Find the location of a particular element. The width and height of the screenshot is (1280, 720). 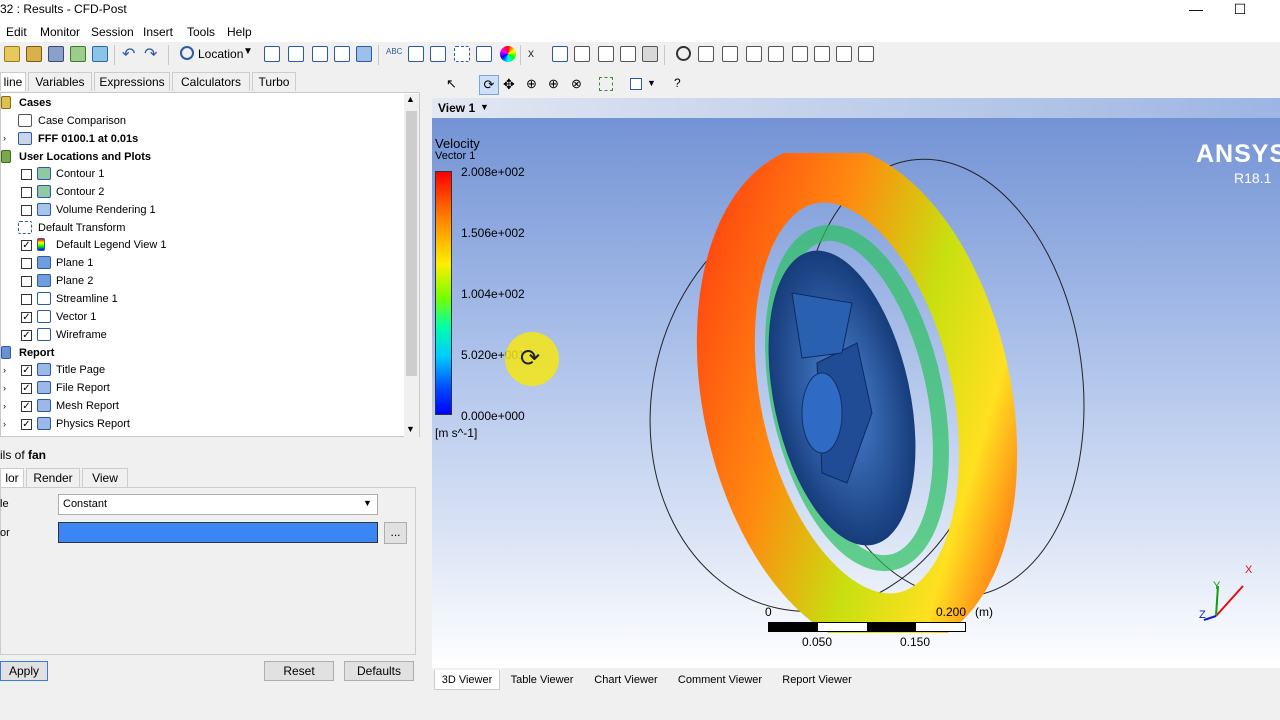

color-map-icon is located at coordinates (508, 54).